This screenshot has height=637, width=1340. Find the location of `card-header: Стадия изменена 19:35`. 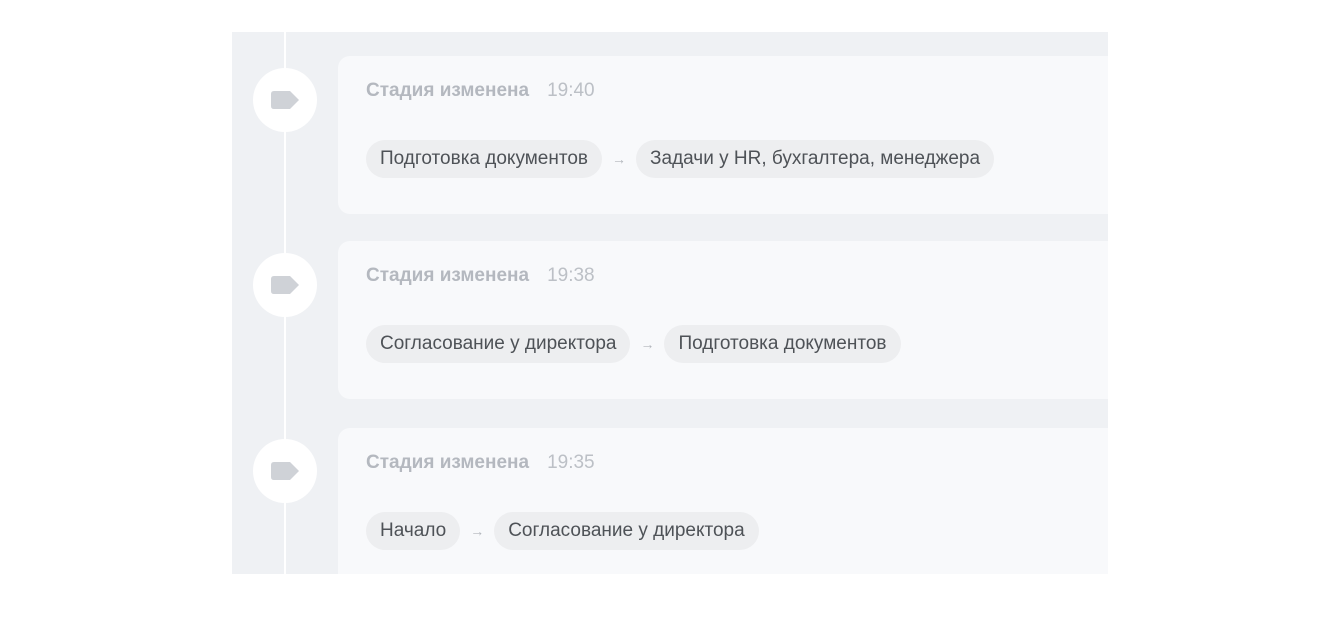

card-header: Стадия изменена 19:35 is located at coordinates (480, 463).